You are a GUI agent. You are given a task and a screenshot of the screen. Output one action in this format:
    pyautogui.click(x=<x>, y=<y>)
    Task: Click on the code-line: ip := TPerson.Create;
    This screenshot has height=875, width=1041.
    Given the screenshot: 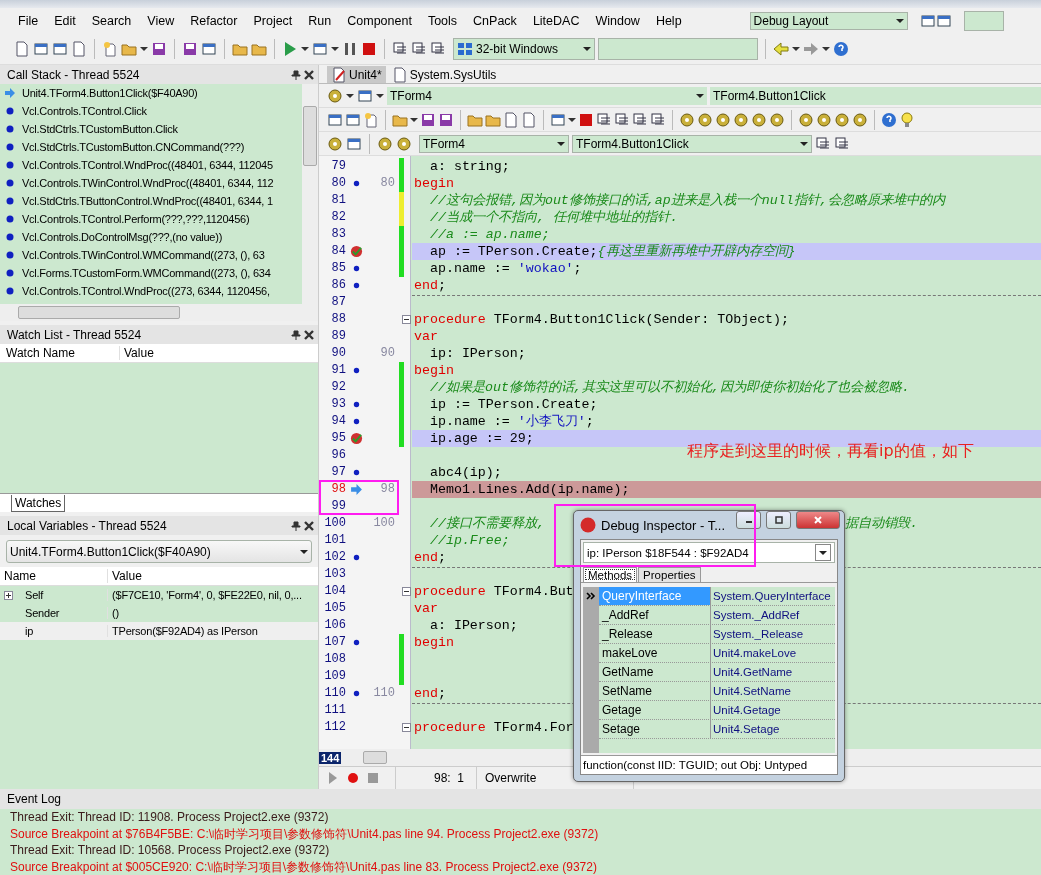 What is the action you would take?
    pyautogui.click(x=513, y=404)
    